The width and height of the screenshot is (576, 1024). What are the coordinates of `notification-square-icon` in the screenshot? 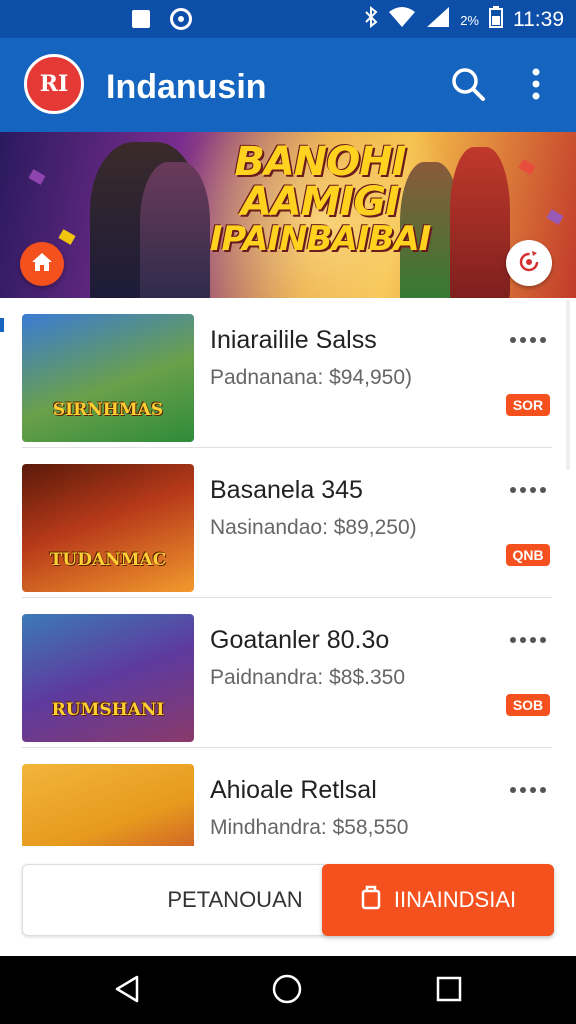 It's located at (141, 19).